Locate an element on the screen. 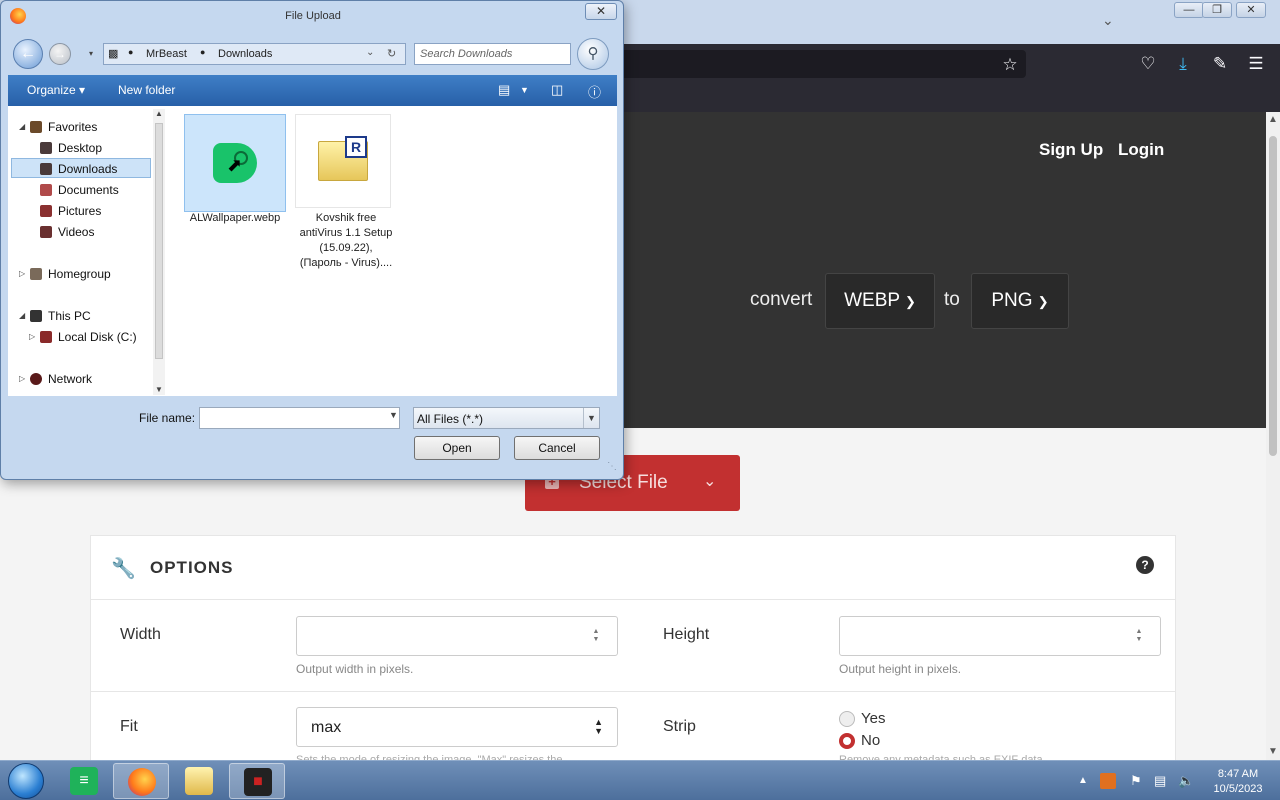 The image size is (1280, 800). nav-item-desktop: Desktop is located at coordinates (71, 148).